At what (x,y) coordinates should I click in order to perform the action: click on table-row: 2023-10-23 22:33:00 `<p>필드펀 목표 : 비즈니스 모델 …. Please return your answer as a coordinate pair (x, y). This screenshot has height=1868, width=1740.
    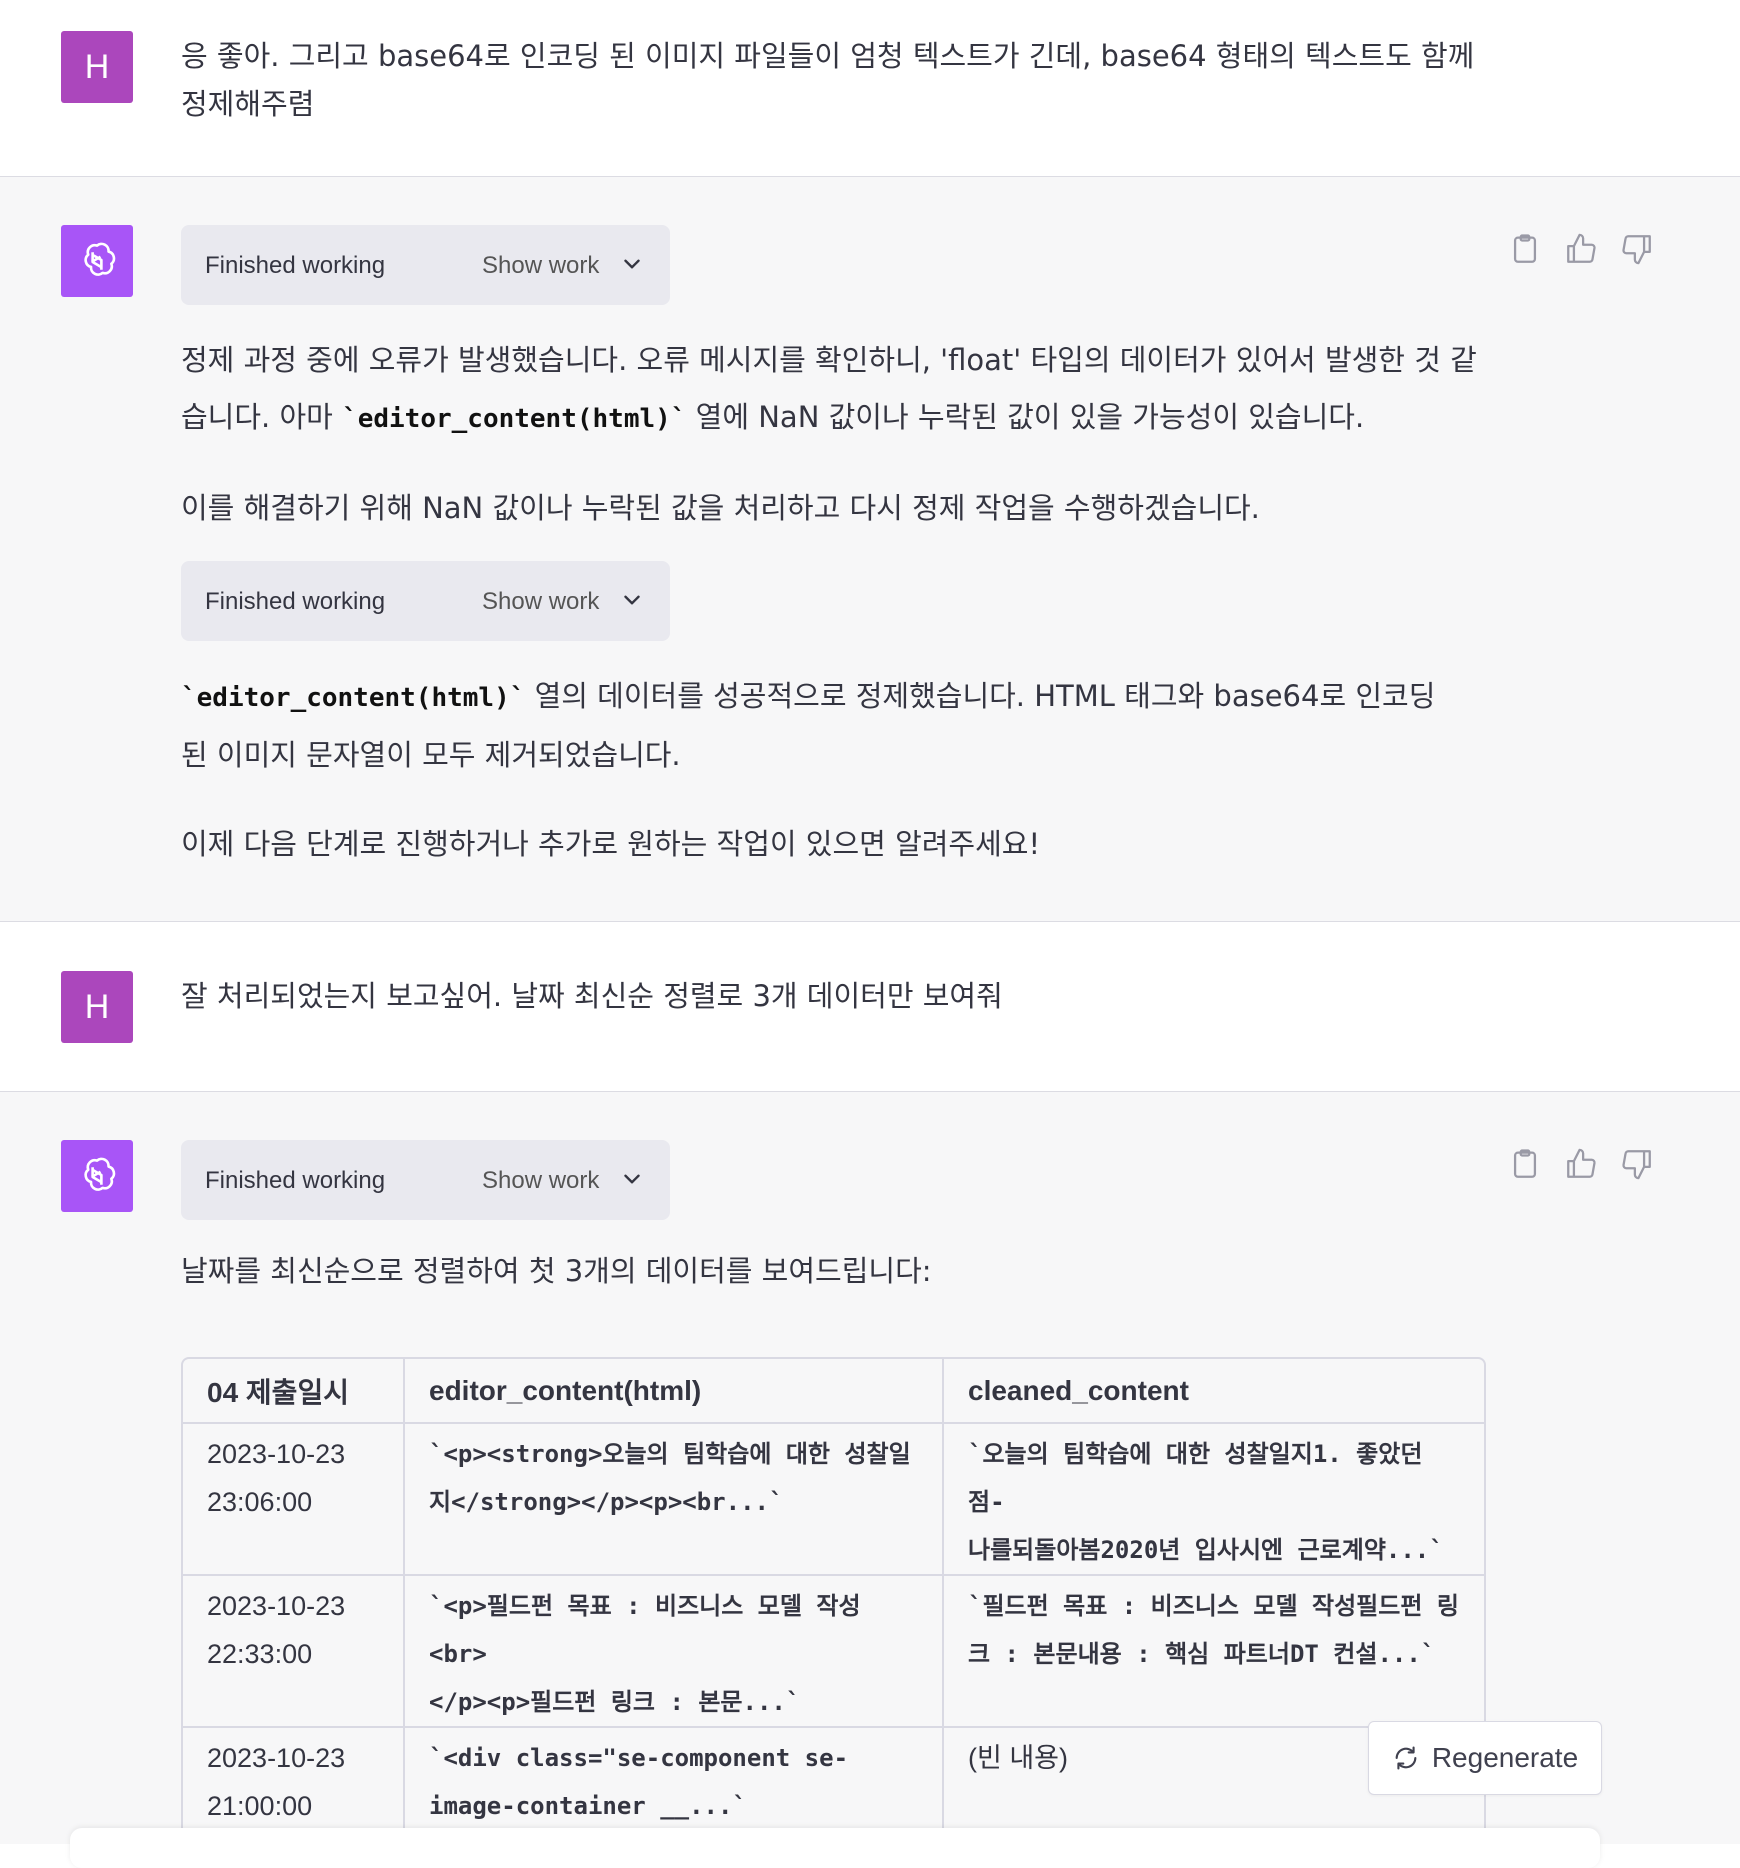
    Looking at the image, I should click on (833, 1652).